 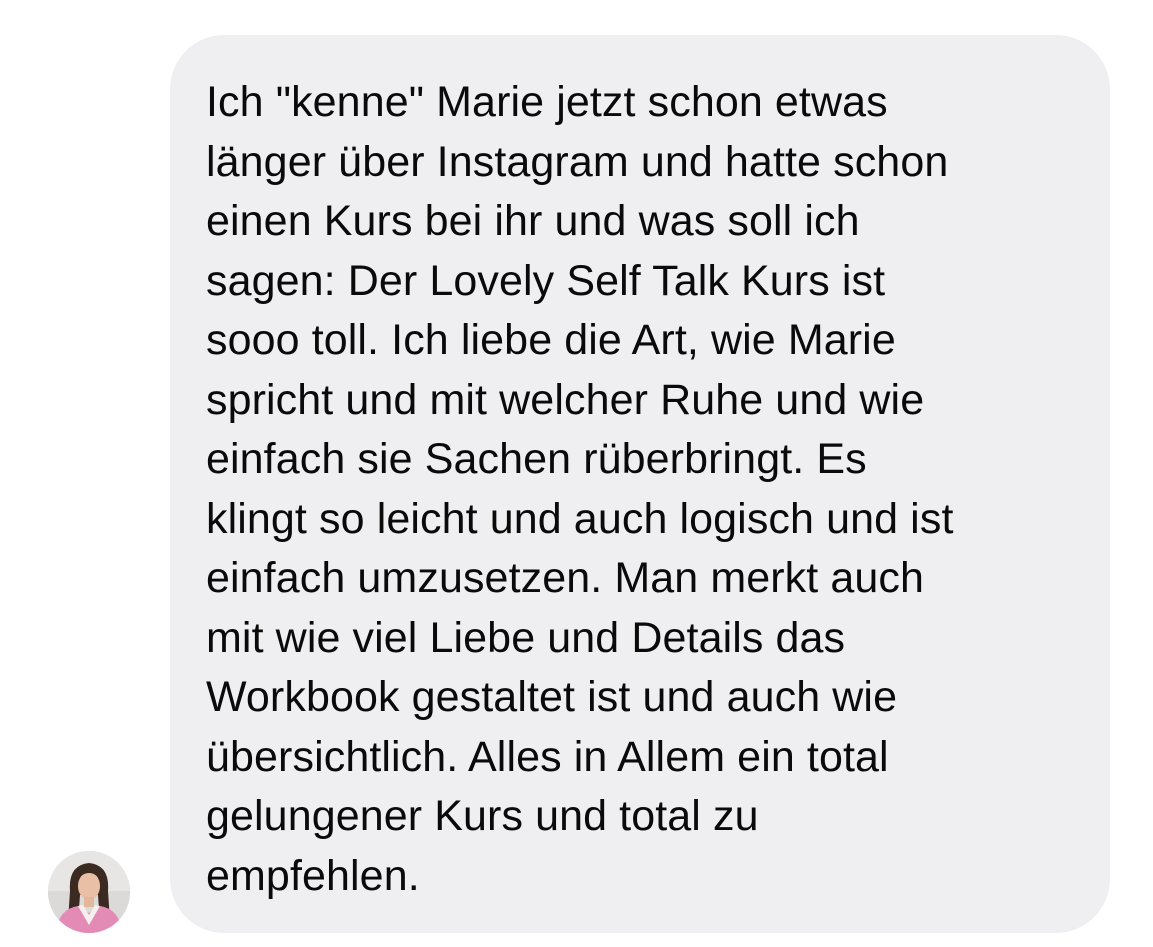 I want to click on avatar, so click(x=89, y=892).